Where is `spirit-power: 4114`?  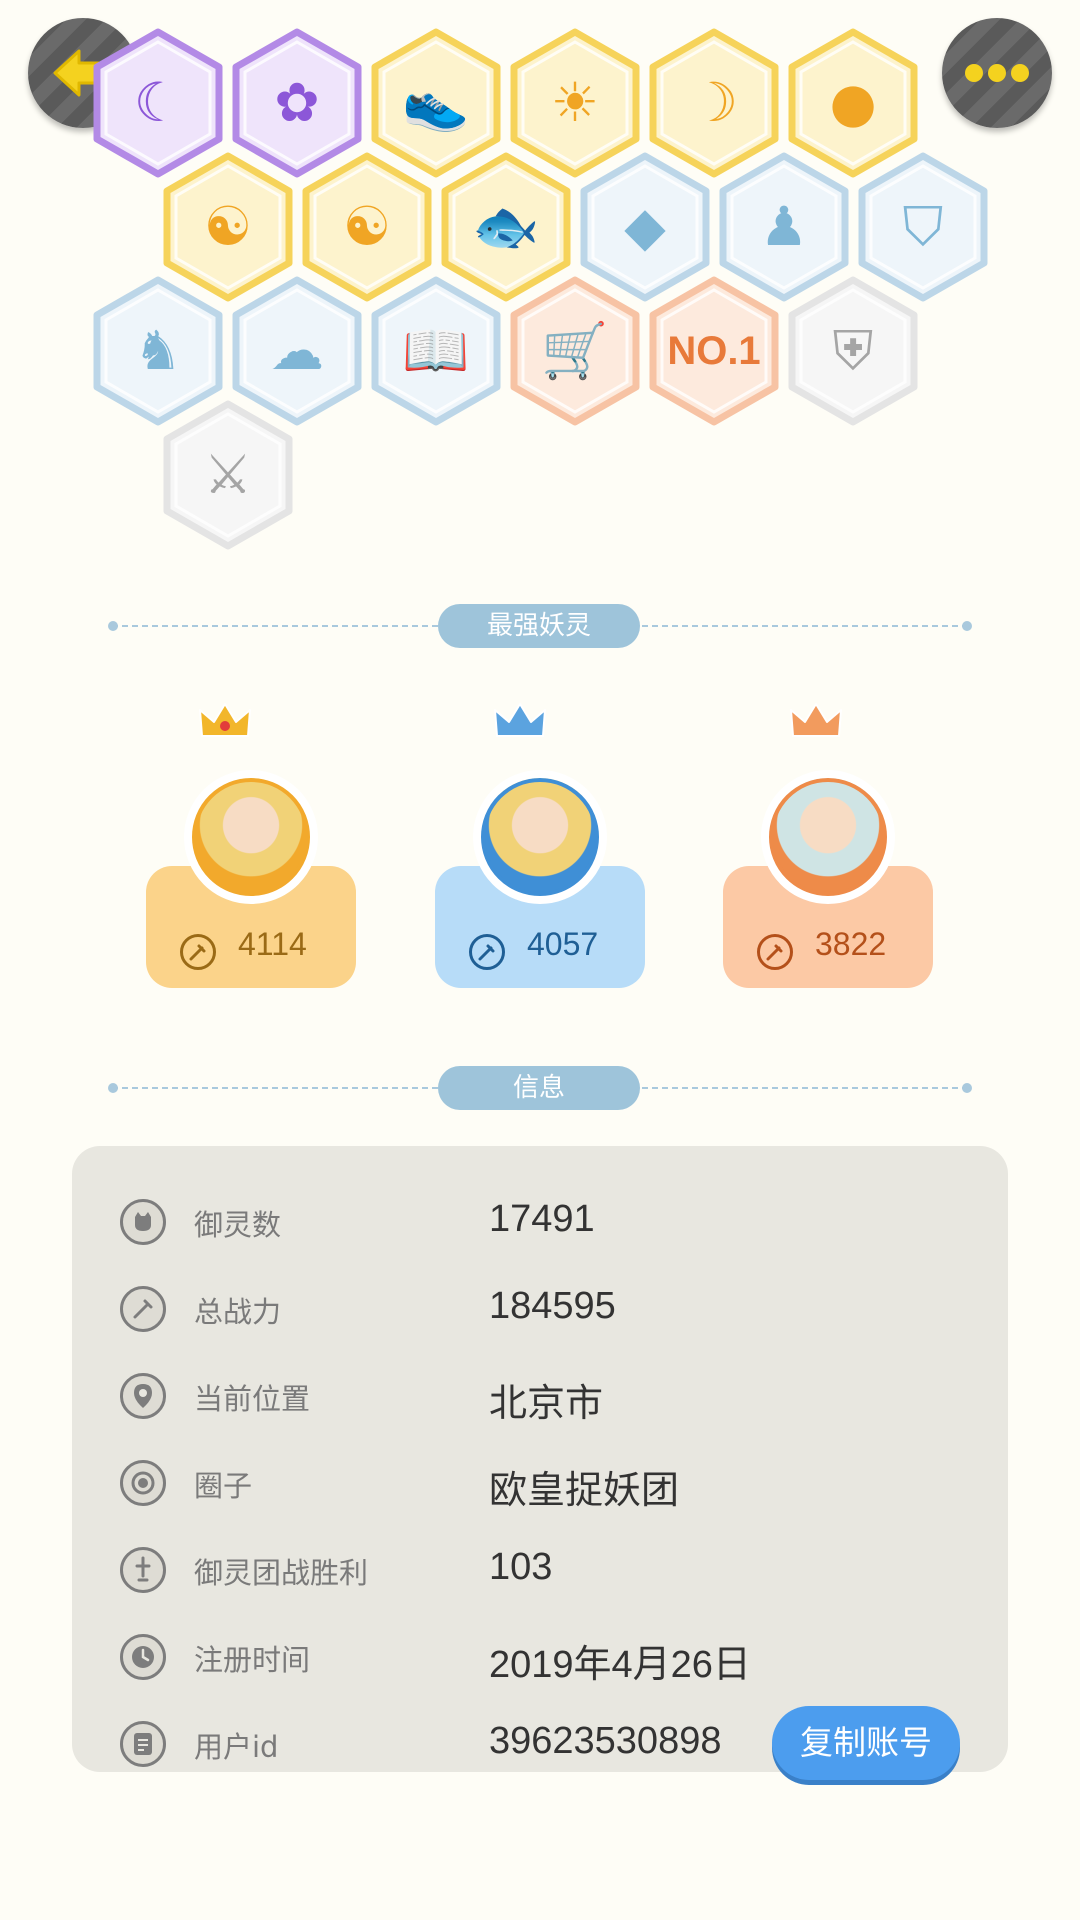 spirit-power: 4114 is located at coordinates (272, 944).